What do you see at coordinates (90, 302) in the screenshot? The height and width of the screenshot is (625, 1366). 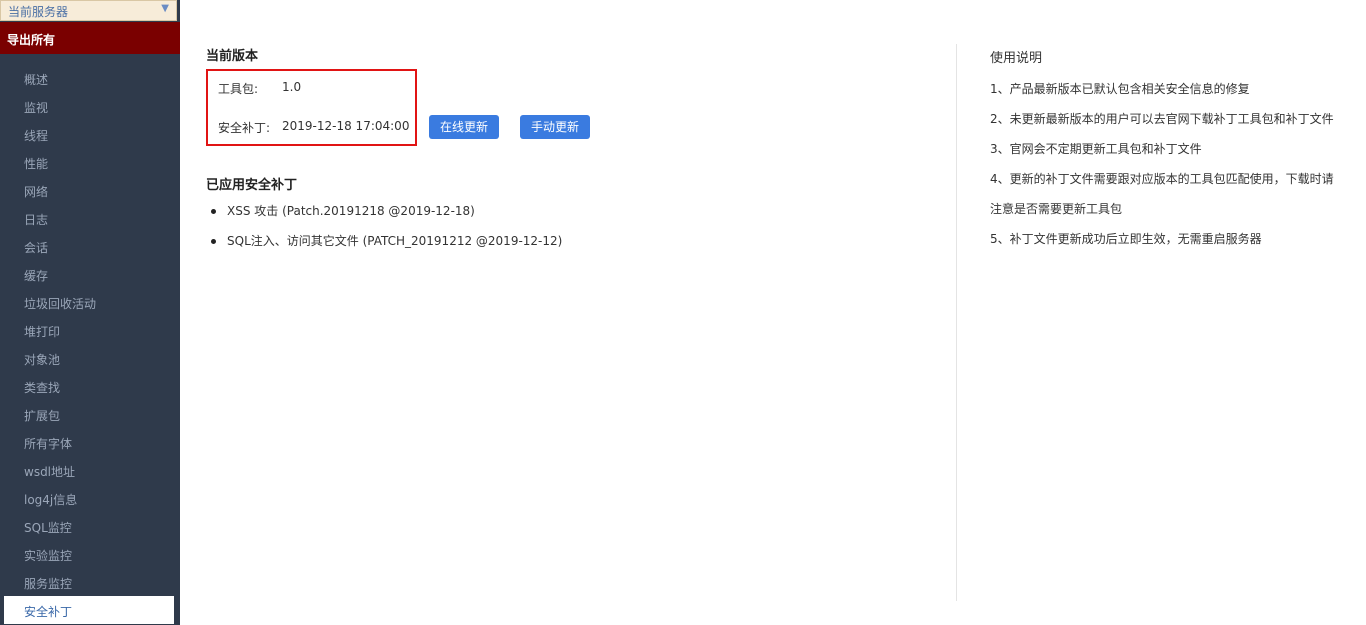 I see `sidebar-item-gc-activity: 垃圾回收活动` at bounding box center [90, 302].